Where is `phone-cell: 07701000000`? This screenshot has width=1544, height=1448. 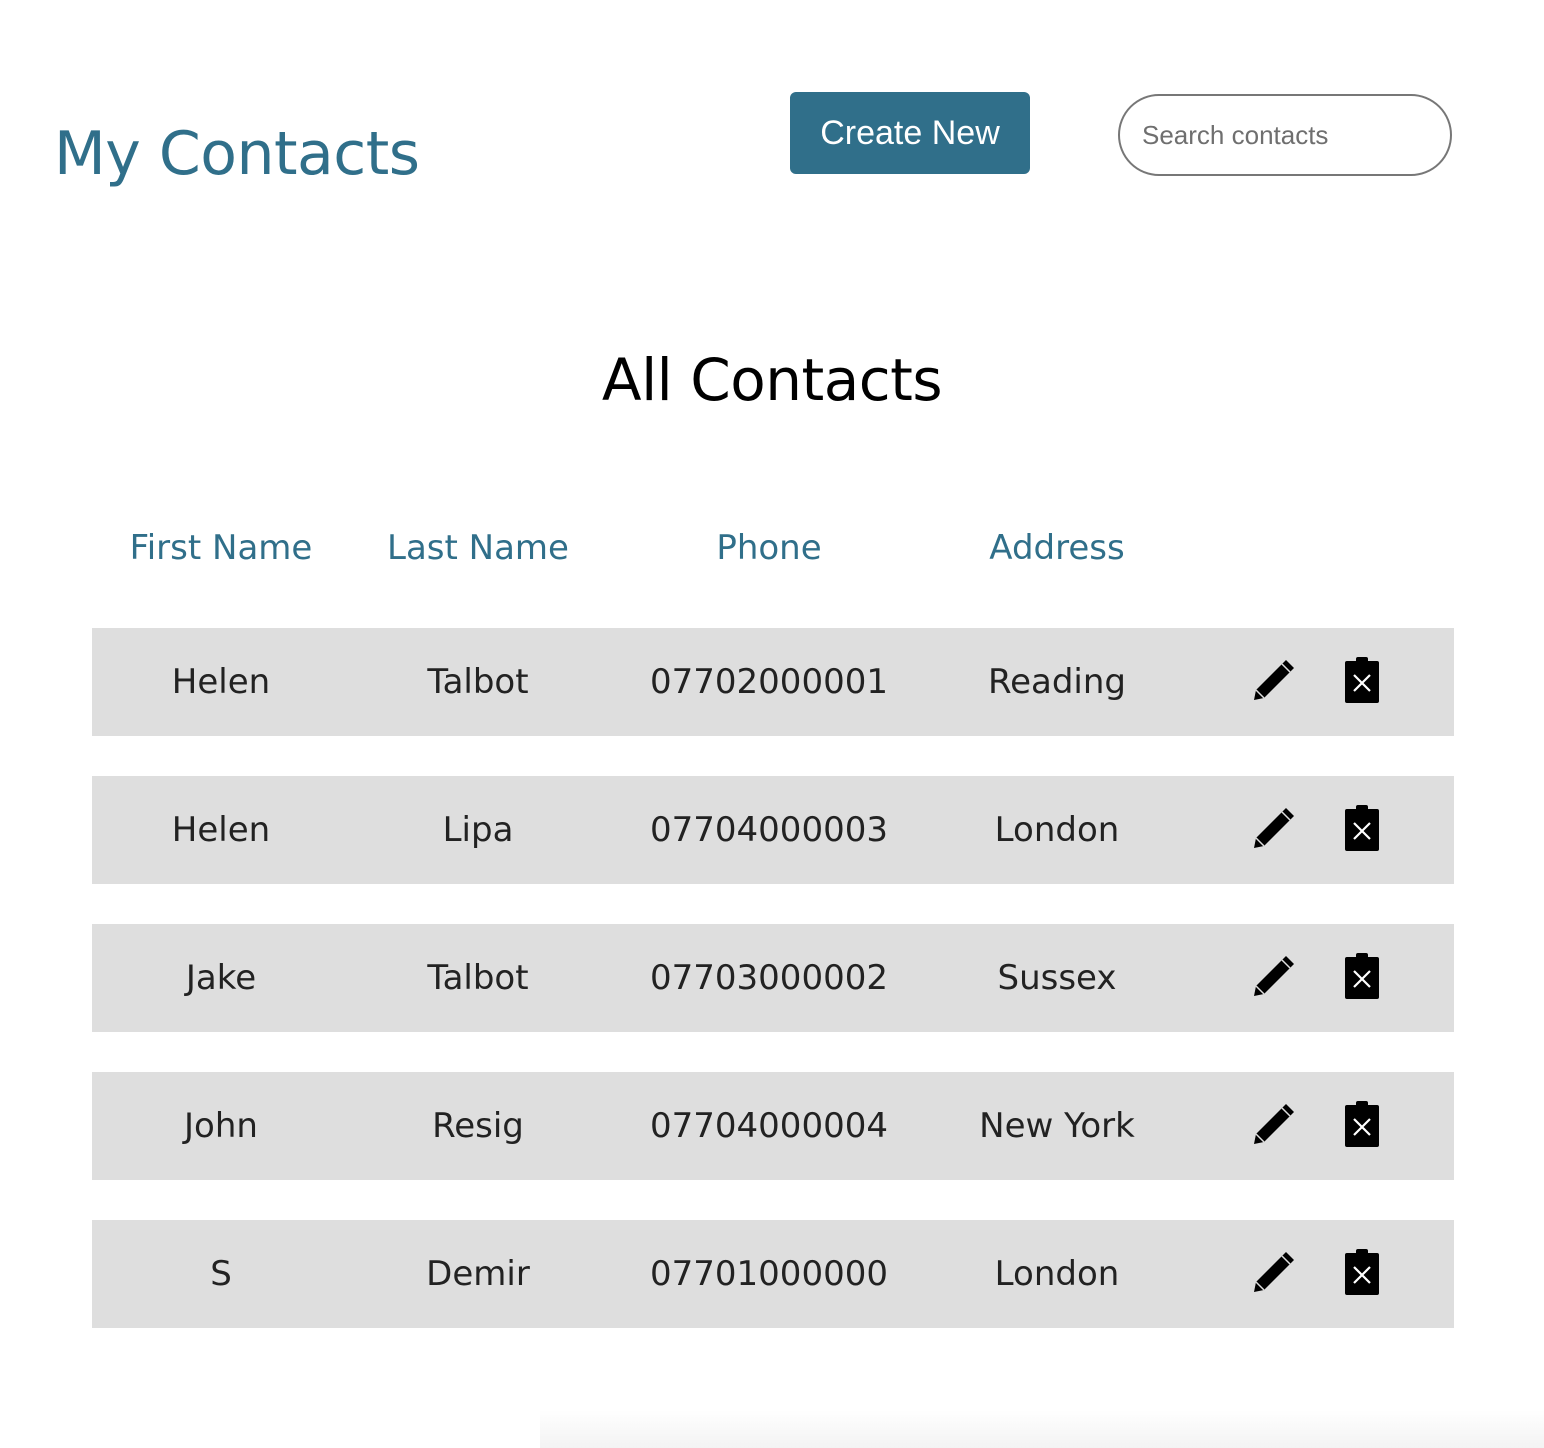
phone-cell: 07701000000 is located at coordinates (769, 1274).